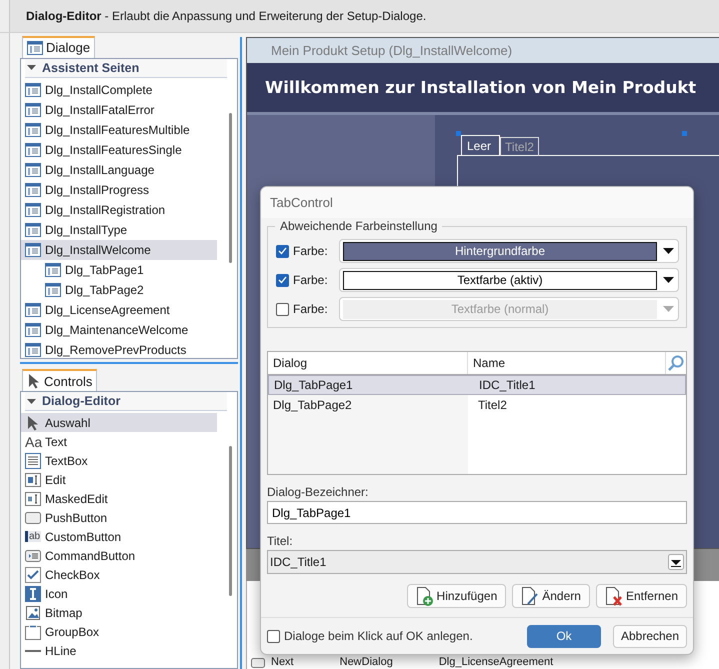 Image resolution: width=719 pixels, height=669 pixels. What do you see at coordinates (119, 612) in the screenshot?
I see `list-item: Bitmap` at bounding box center [119, 612].